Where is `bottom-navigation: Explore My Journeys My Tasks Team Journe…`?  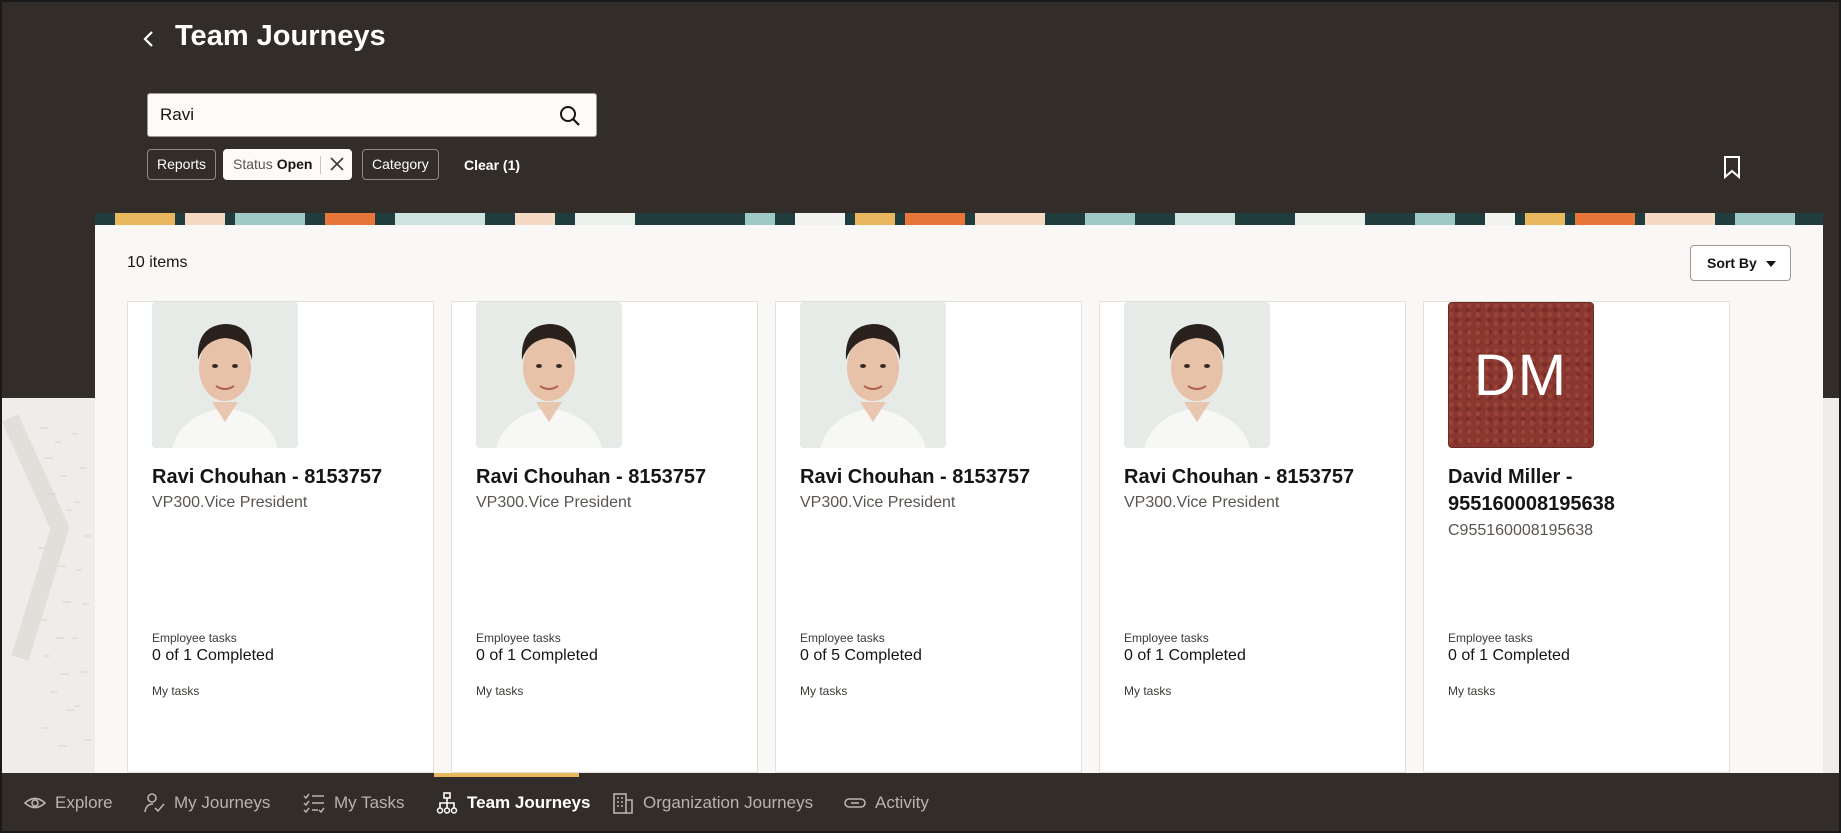 bottom-navigation: Explore My Journeys My Tasks Team Journe… is located at coordinates (920, 803).